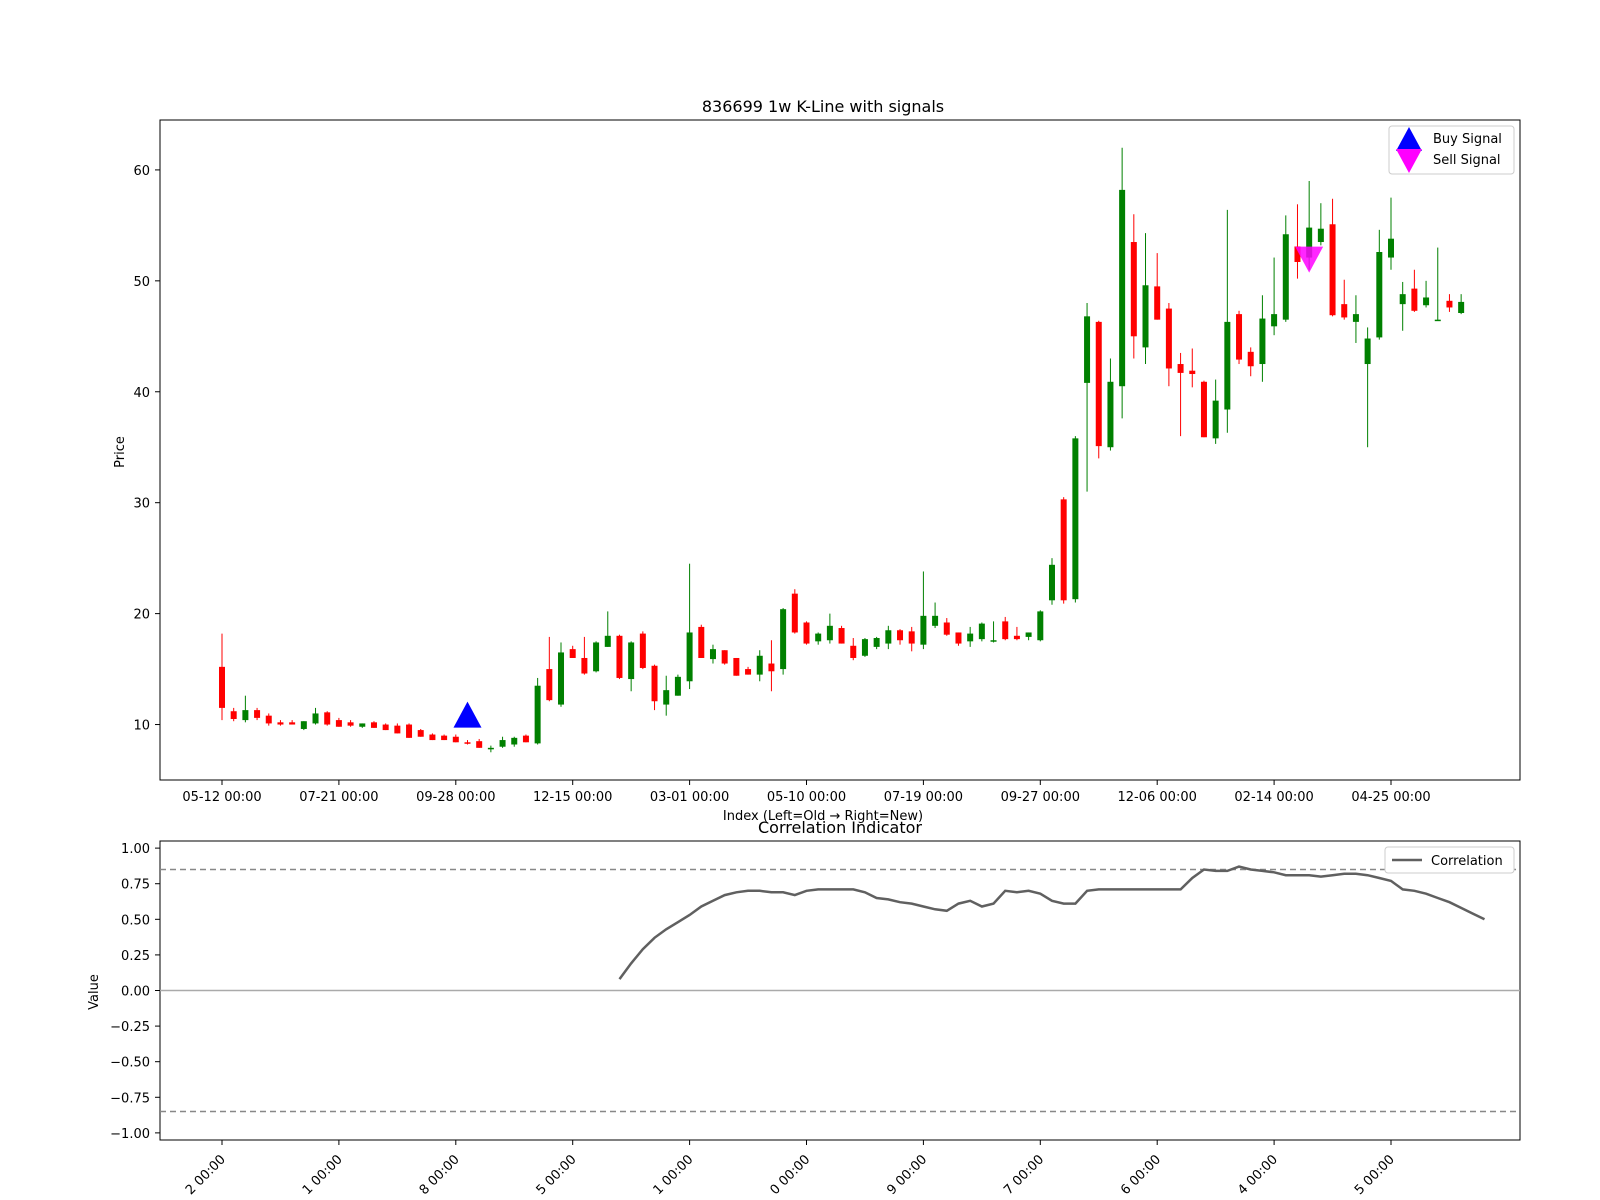 This screenshot has height=1200, width=1600. Describe the element at coordinates (1390, 797) in the screenshot. I see `kline-x-tick-label: 04-25 00:00` at that location.